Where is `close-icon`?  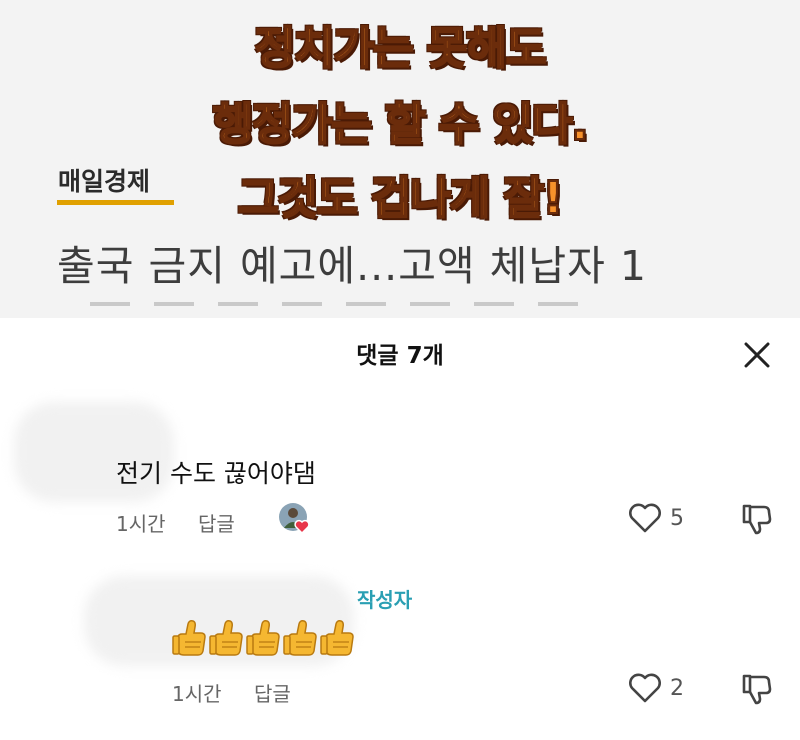 close-icon is located at coordinates (757, 355).